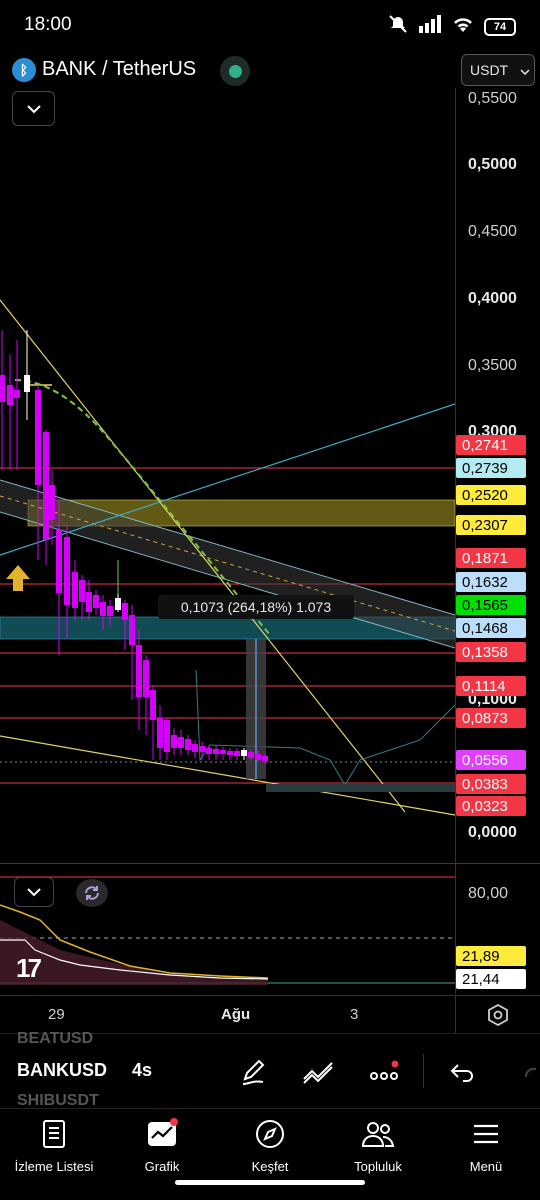 The image size is (540, 1200). I want to click on time-axis-label: 29, so click(56, 1014).